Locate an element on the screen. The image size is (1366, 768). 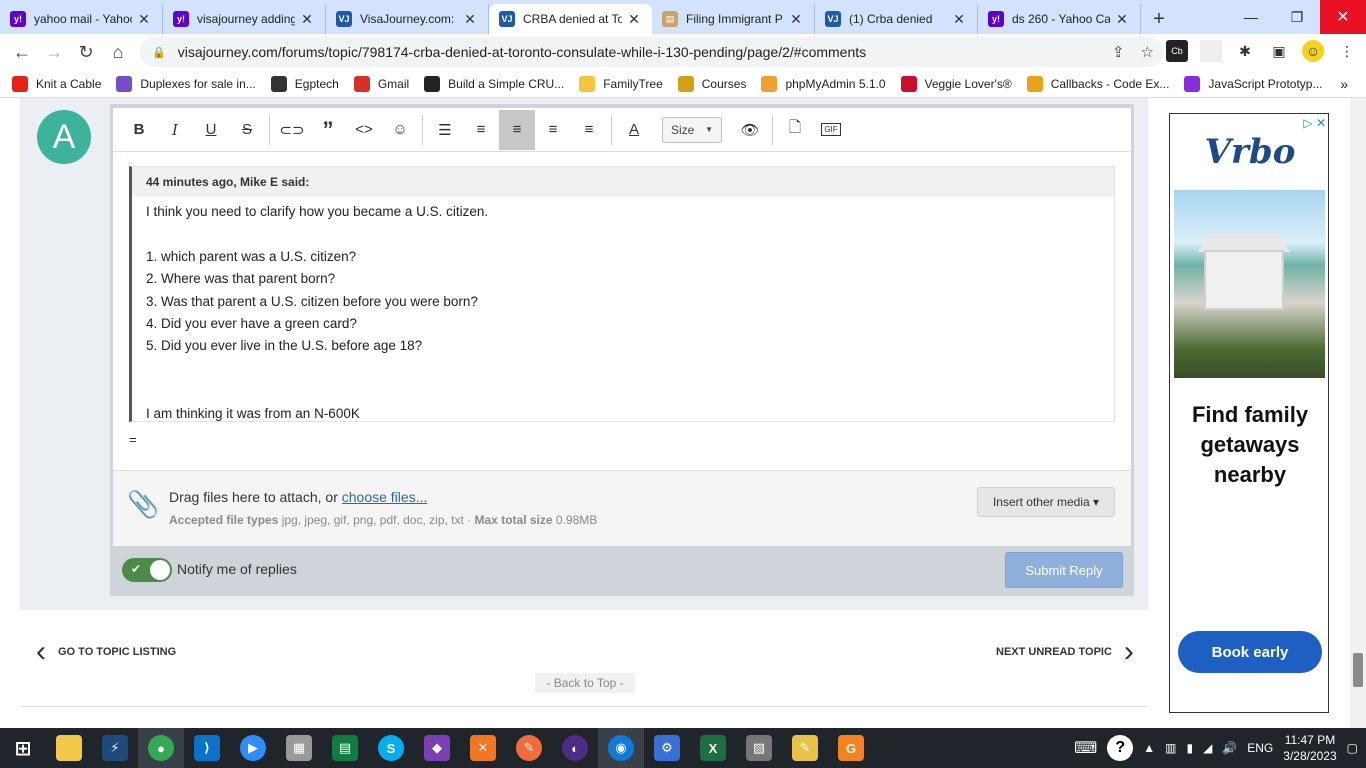
align-left-icon: ≡ is located at coordinates (517, 129).